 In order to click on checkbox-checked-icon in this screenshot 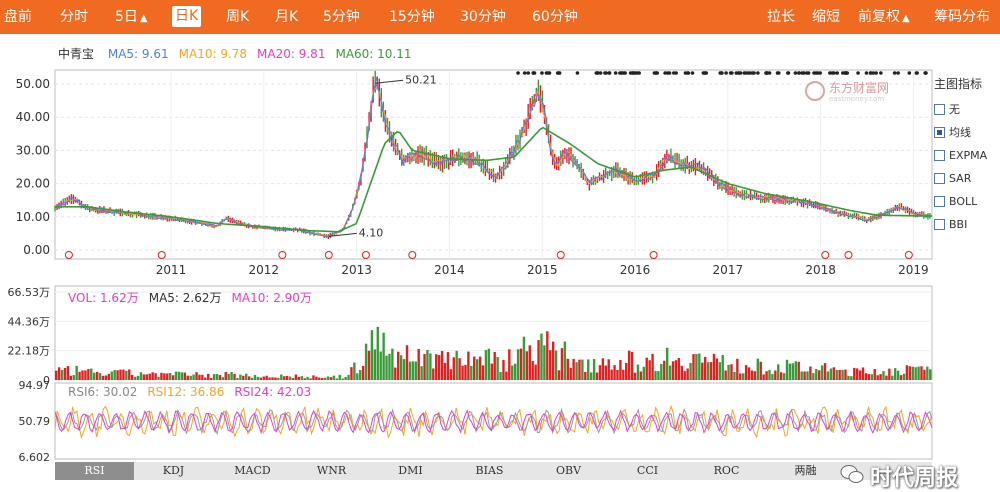, I will do `click(939, 132)`.